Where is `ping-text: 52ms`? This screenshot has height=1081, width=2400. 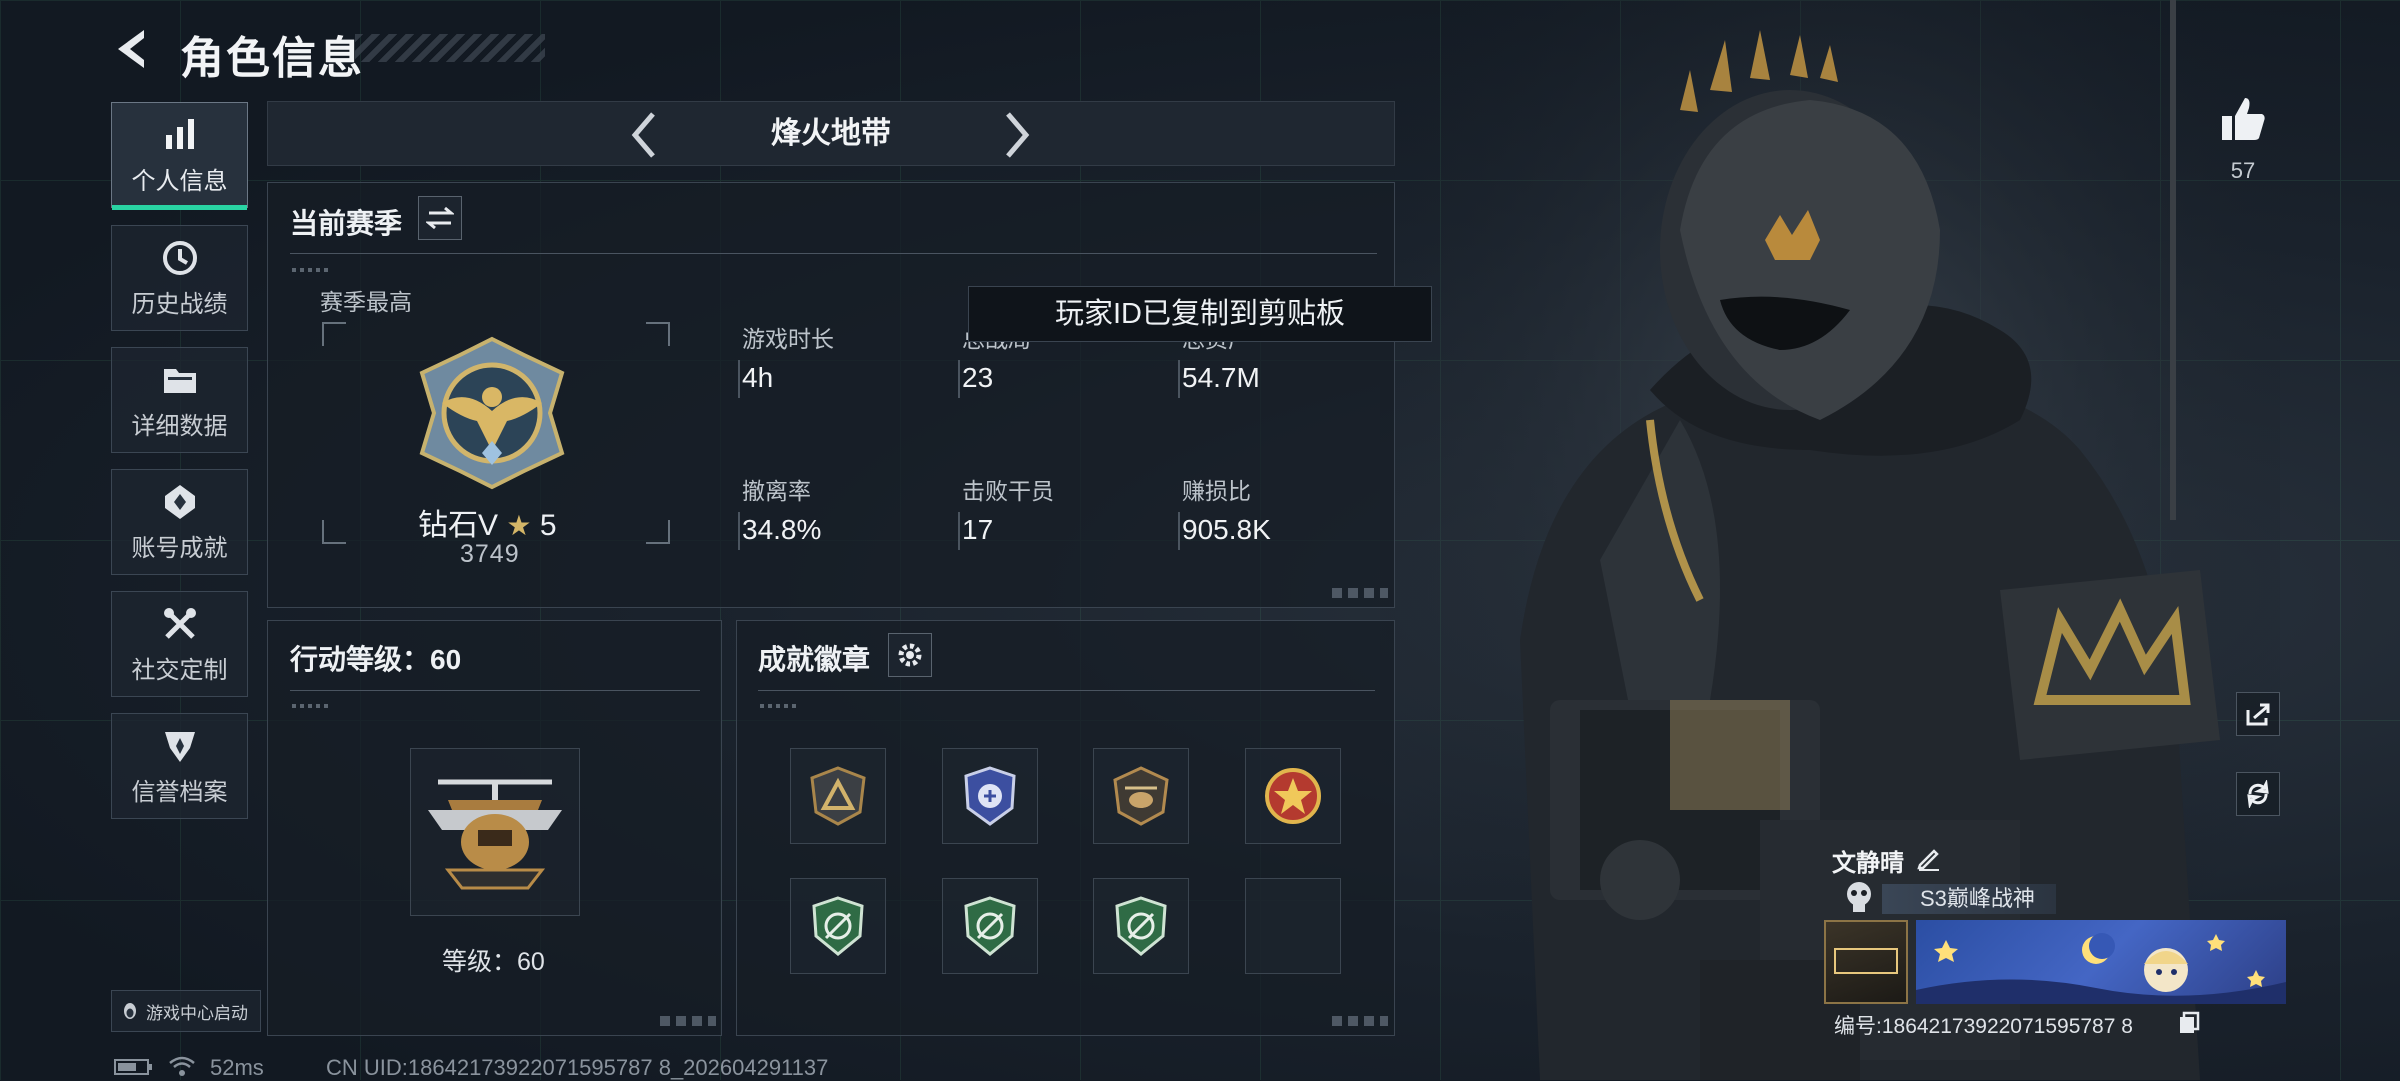
ping-text: 52ms is located at coordinates (237, 1067).